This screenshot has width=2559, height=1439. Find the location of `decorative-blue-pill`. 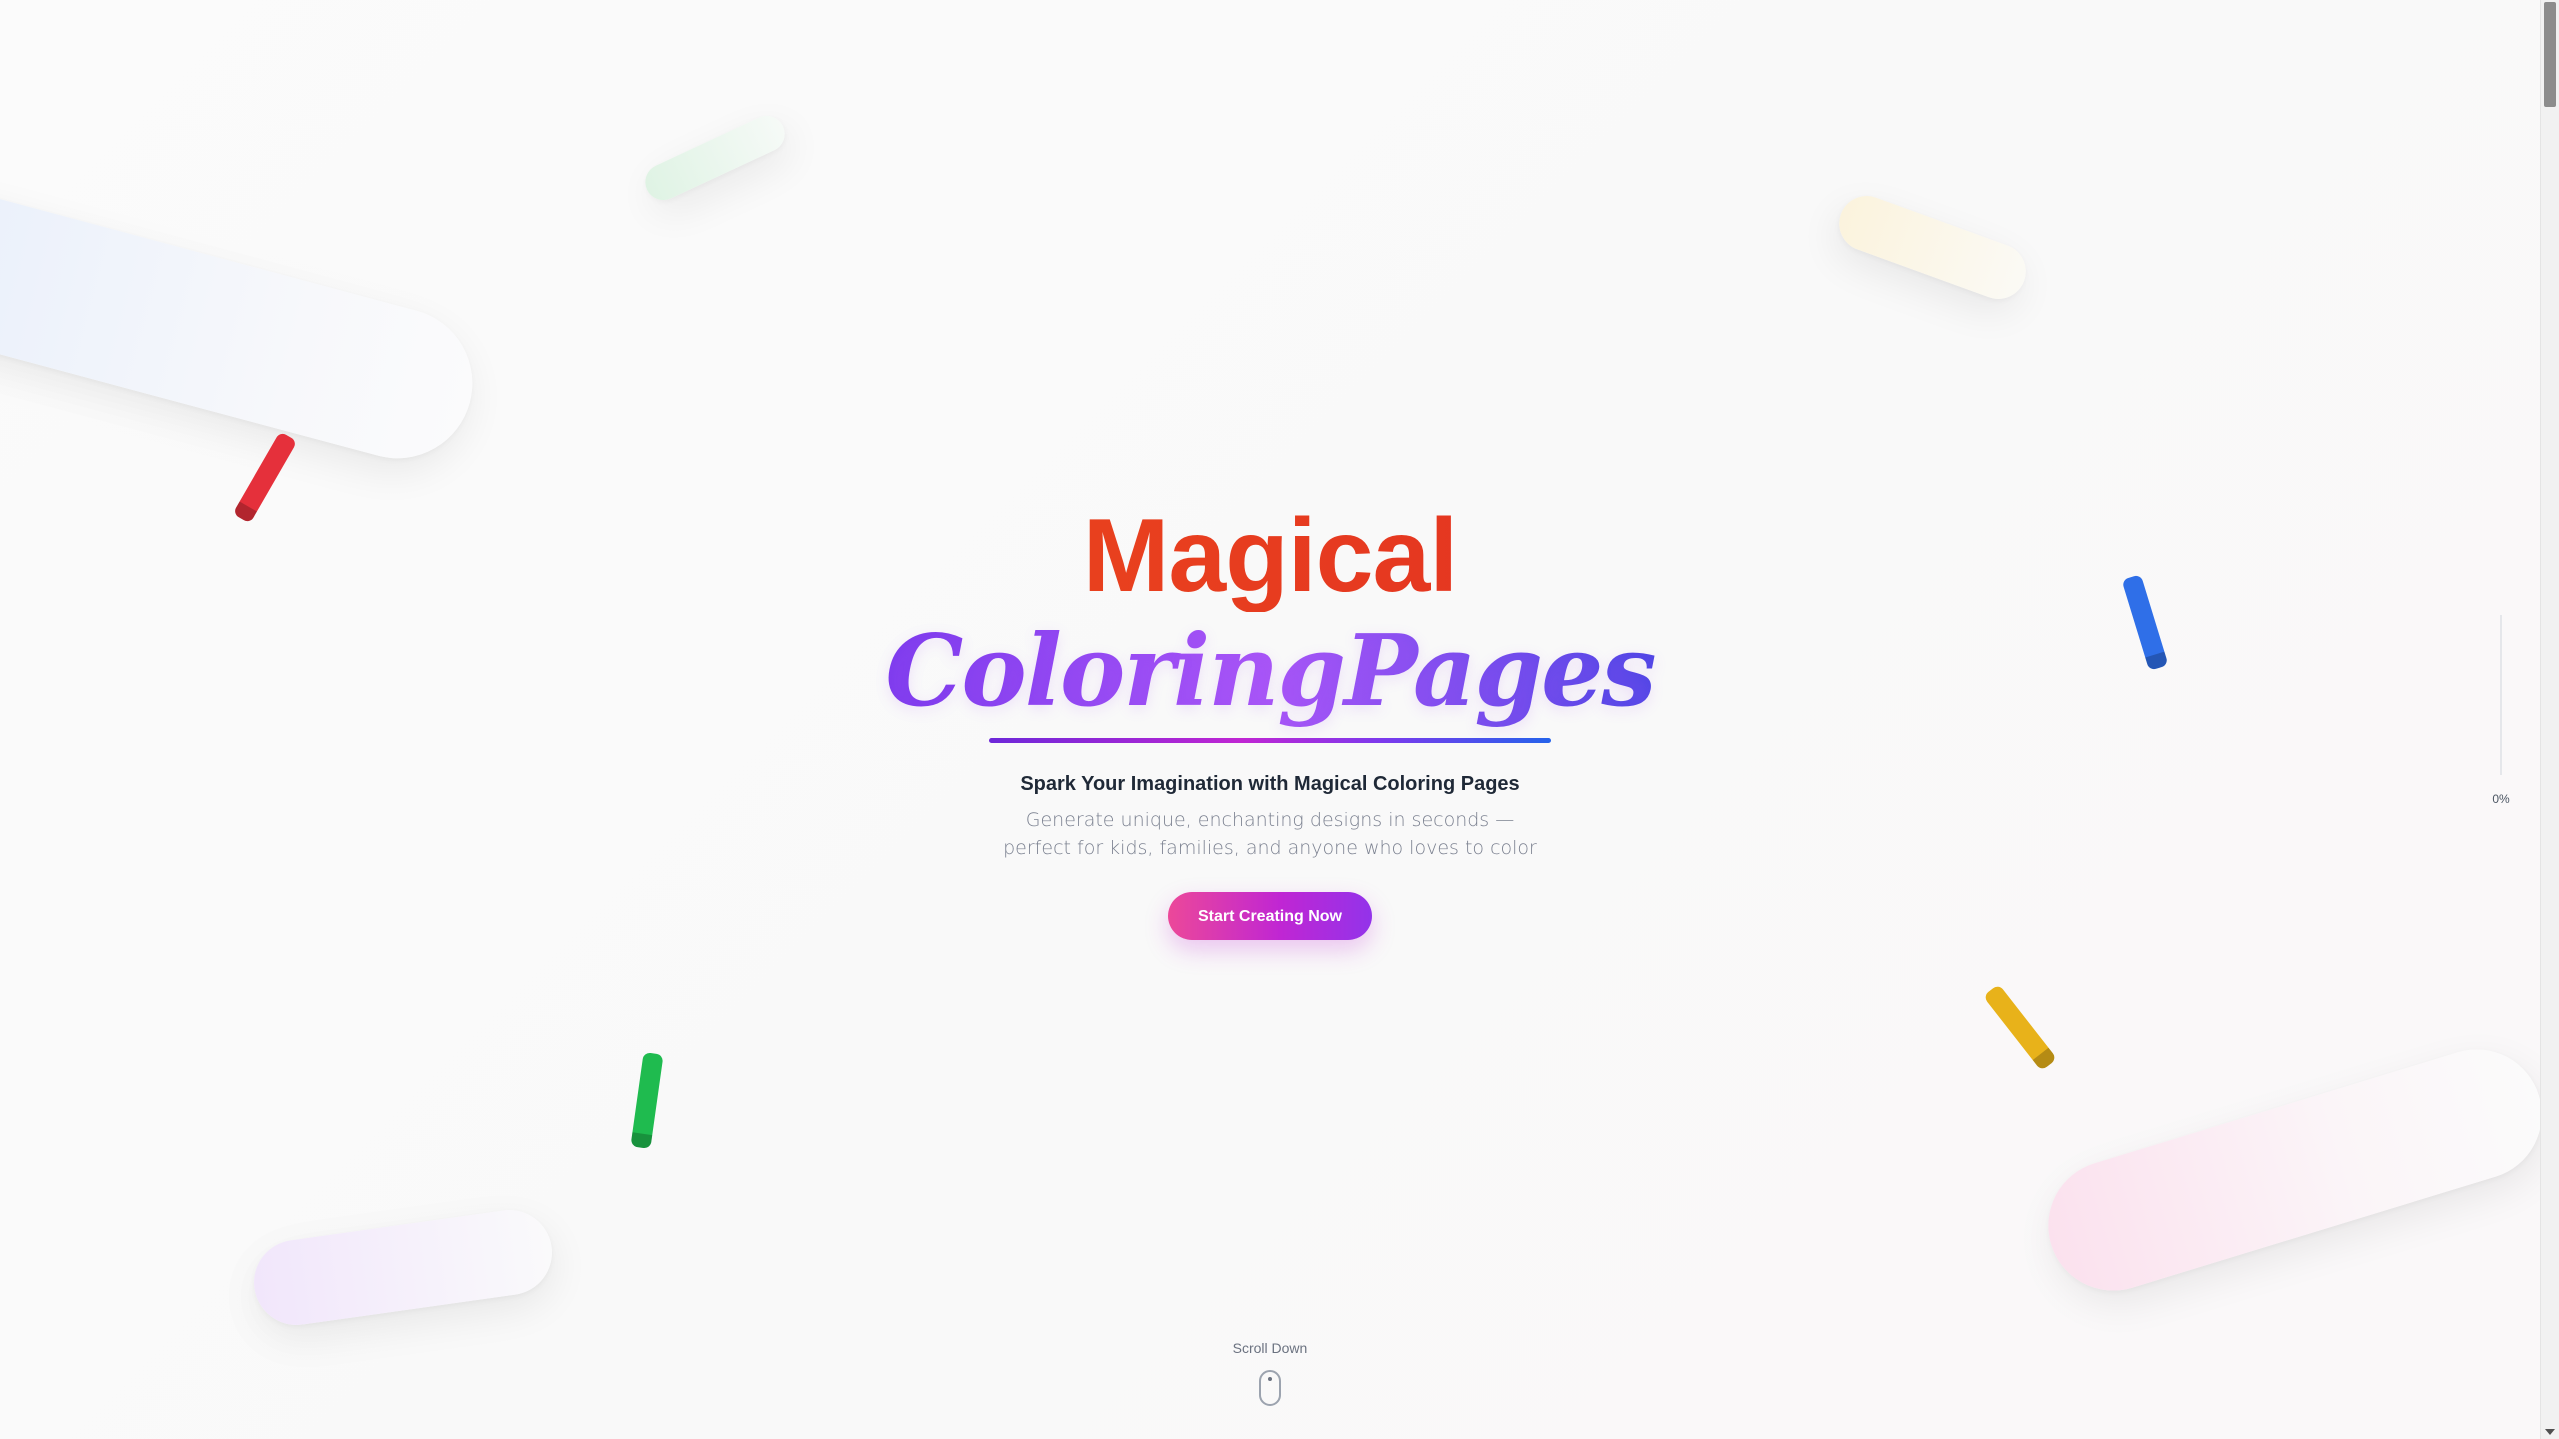

decorative-blue-pill is located at coordinates (245, 325).